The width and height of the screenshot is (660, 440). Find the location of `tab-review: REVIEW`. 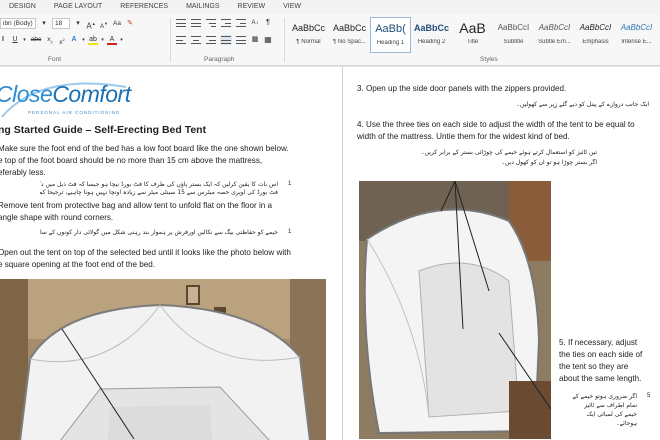

tab-review: REVIEW is located at coordinates (252, 7).